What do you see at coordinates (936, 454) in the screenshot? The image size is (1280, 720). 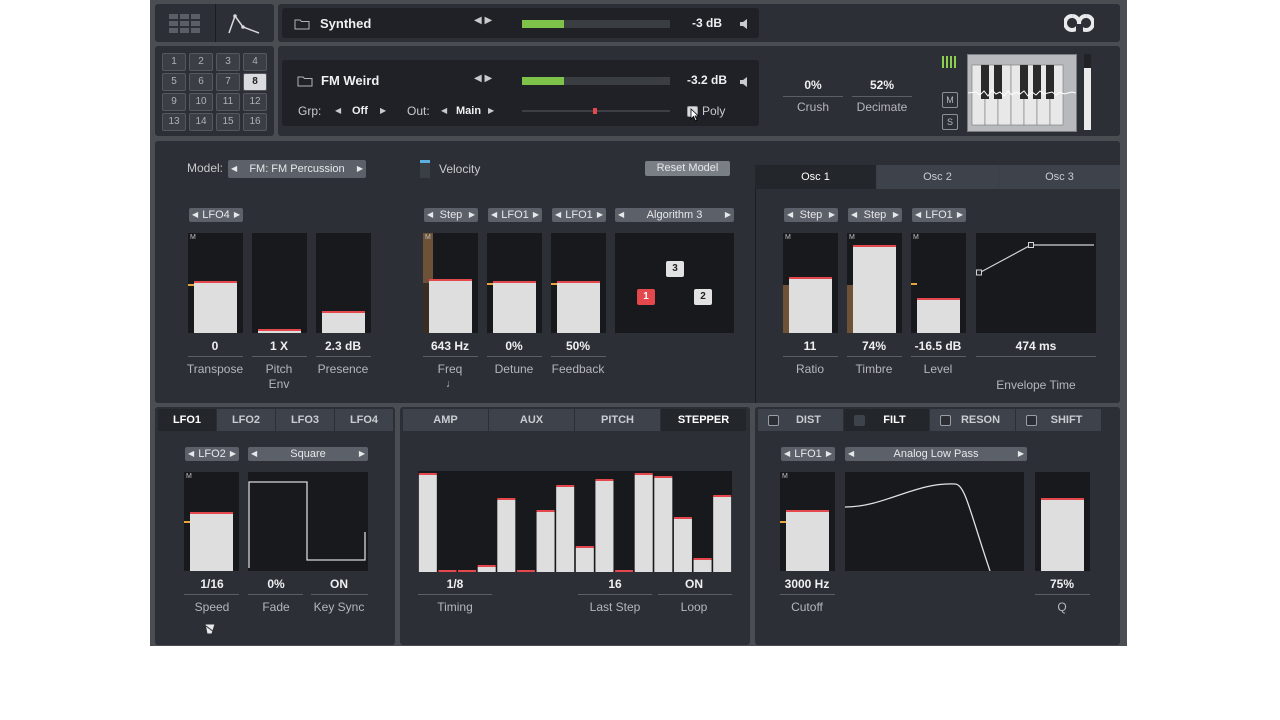 I see `filter-type-selector: ◀ Analog Low Pass ▶` at bounding box center [936, 454].